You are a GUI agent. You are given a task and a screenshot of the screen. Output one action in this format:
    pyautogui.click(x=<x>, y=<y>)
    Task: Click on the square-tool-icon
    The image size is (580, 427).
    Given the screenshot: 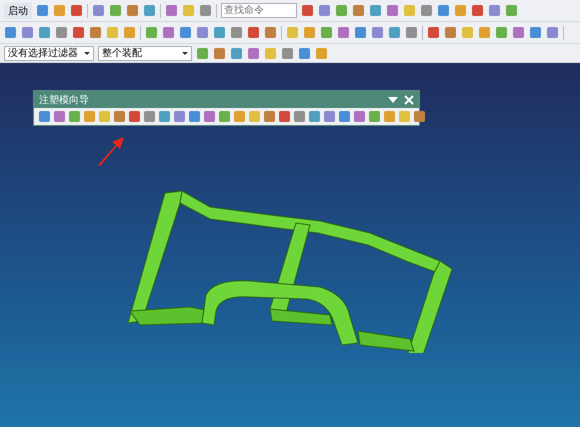 What is the action you would take?
    pyautogui.click(x=419, y=116)
    